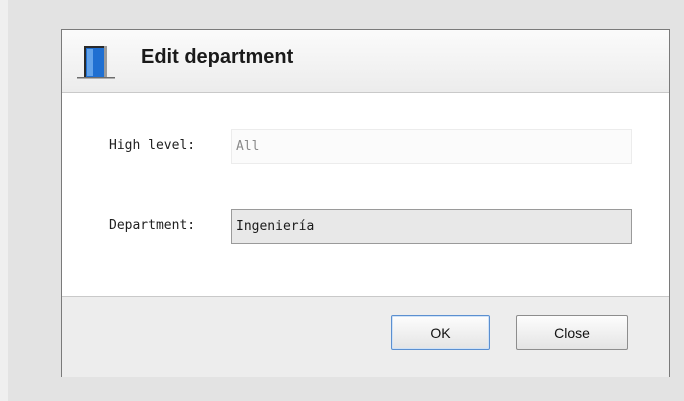 The width and height of the screenshot is (684, 401). I want to click on dialog-titlebar: Edit department, so click(365, 61).